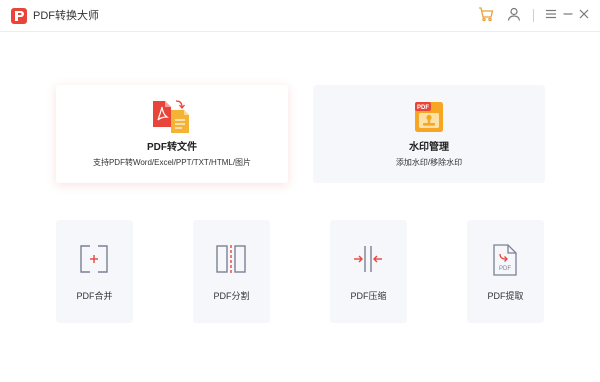  Describe the element at coordinates (94, 296) in the screenshot. I see `tool-label: PDF合并` at that location.